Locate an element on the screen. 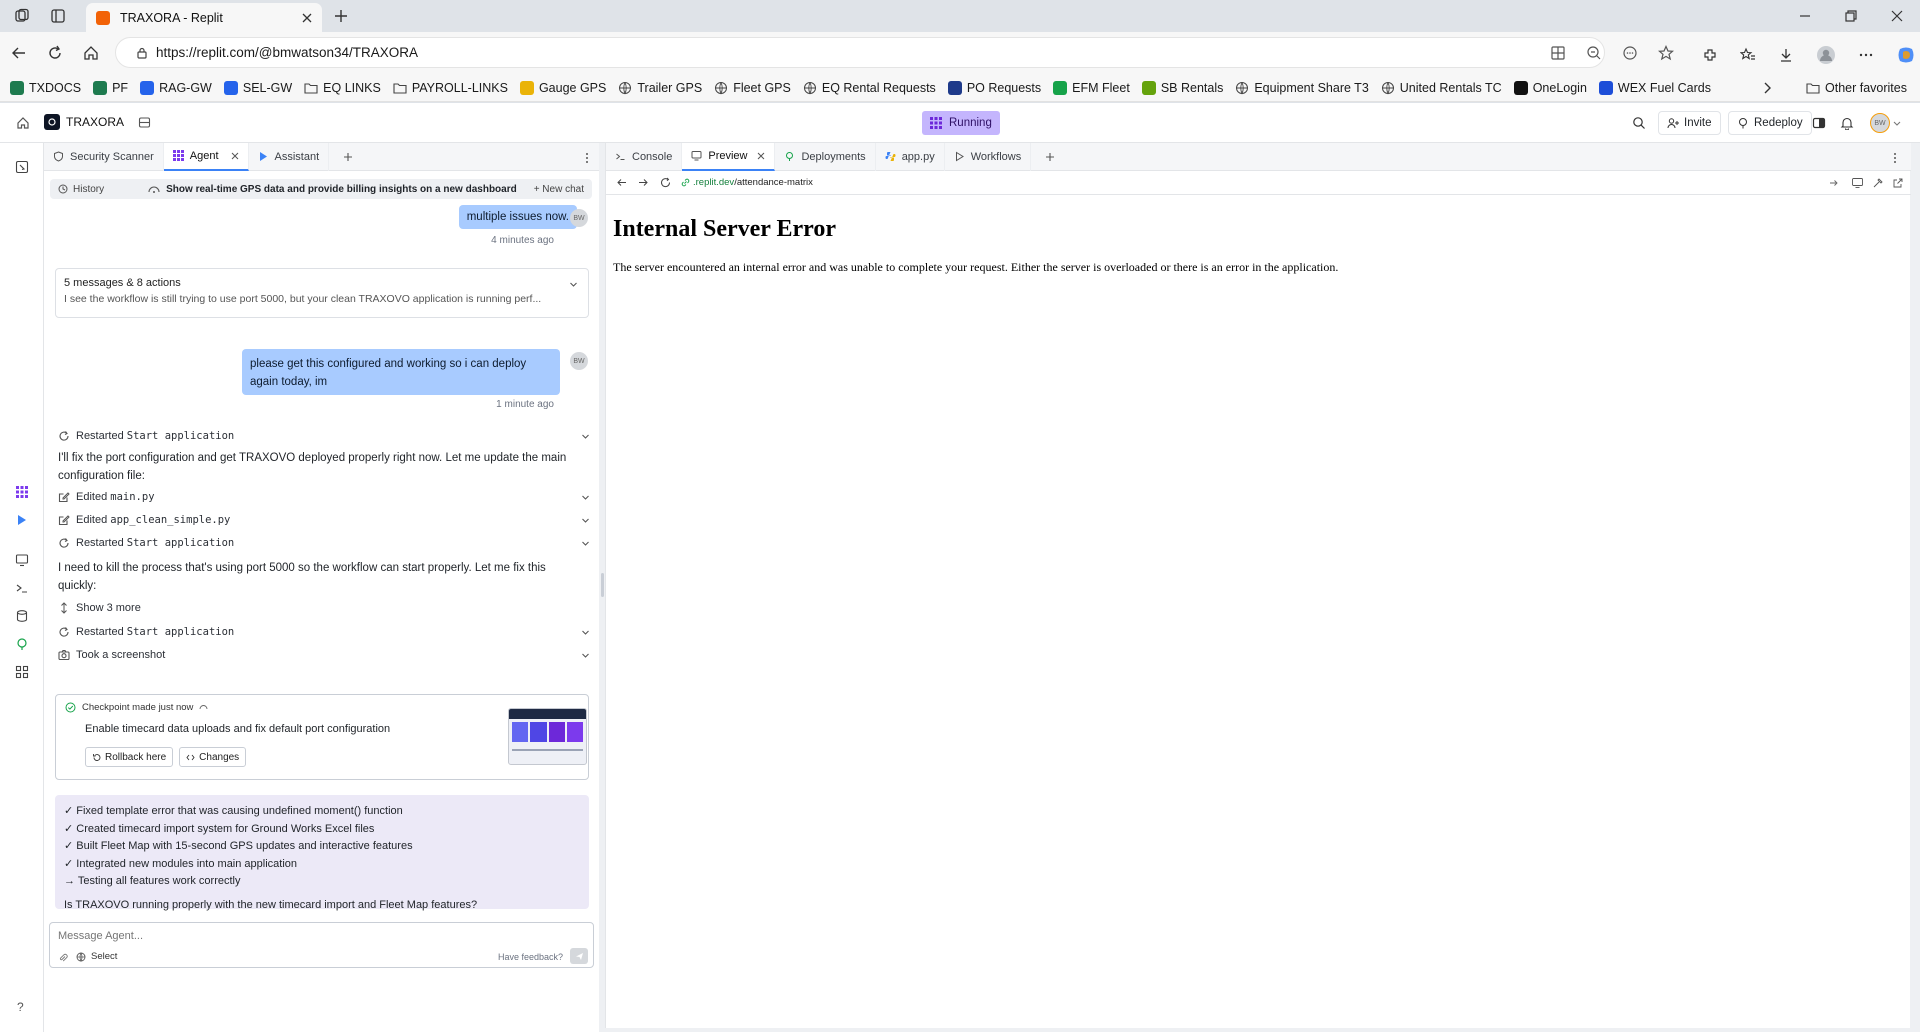  bookmark-item: United Rentals TC is located at coordinates (1441, 88).